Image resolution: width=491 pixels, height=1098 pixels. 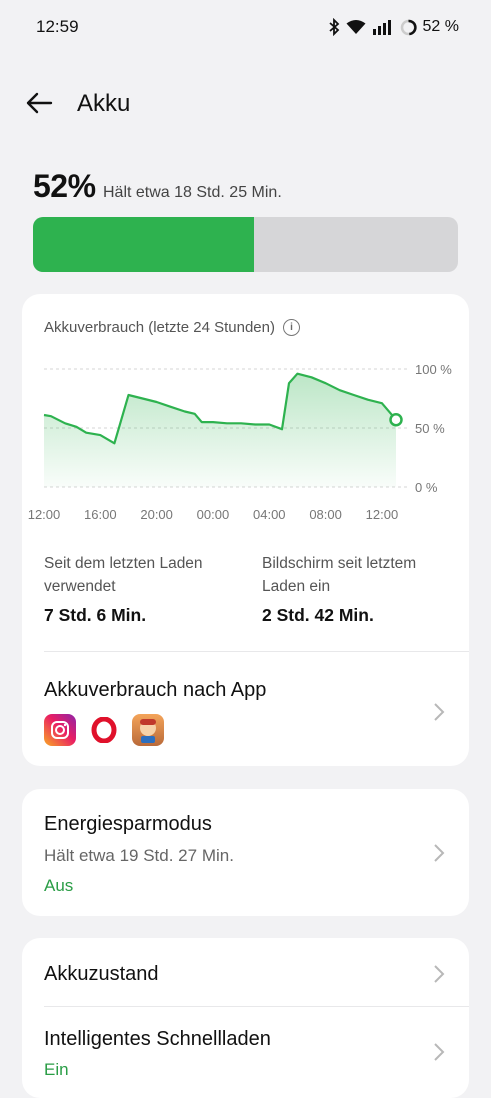 I want to click on battery-percent: 52%, so click(x=64, y=186).